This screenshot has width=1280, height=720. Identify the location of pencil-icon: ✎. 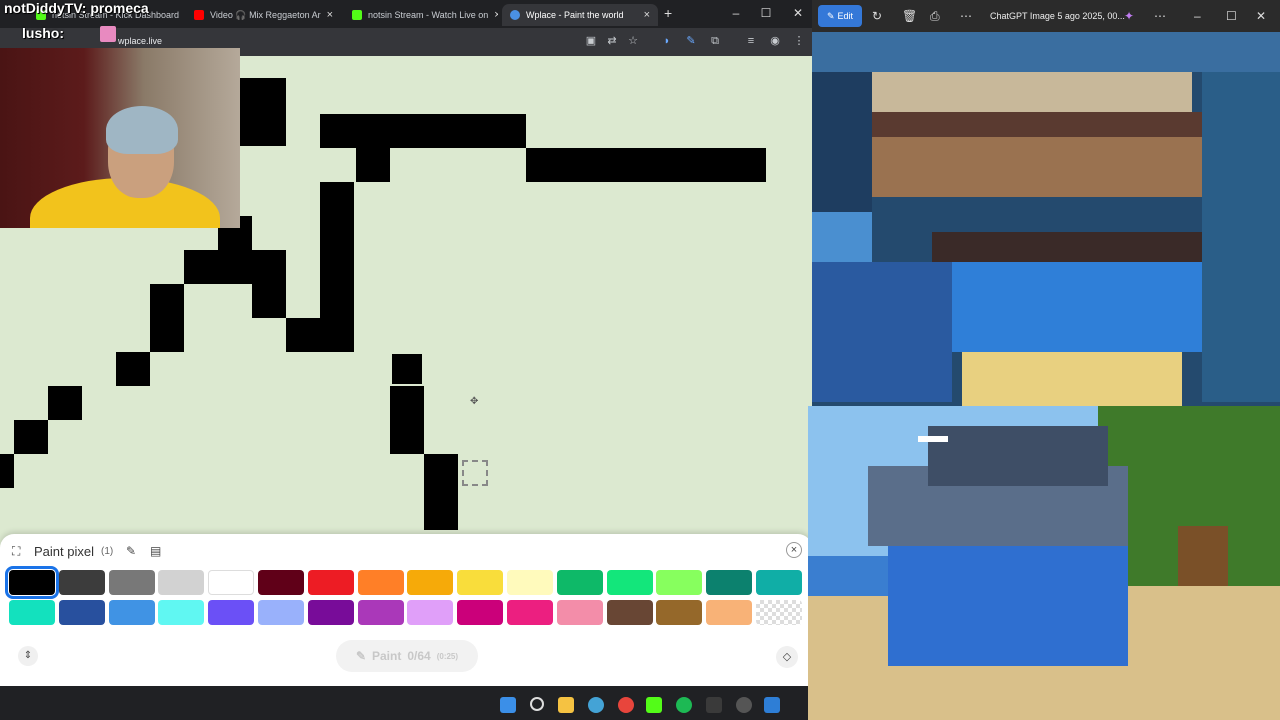
(131, 551).